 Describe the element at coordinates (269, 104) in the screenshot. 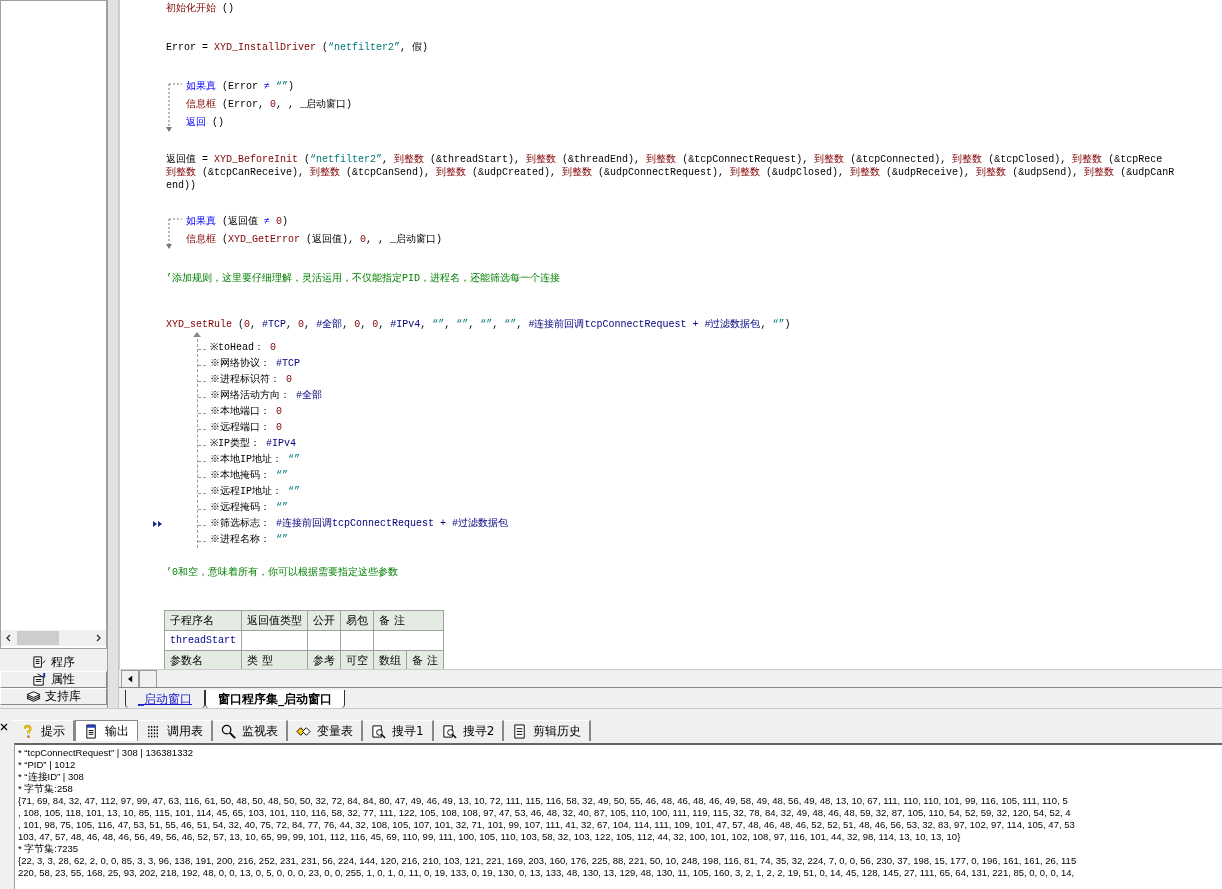

I see `code-line: 信息框 (Error, 0, , _启动窗口)` at that location.